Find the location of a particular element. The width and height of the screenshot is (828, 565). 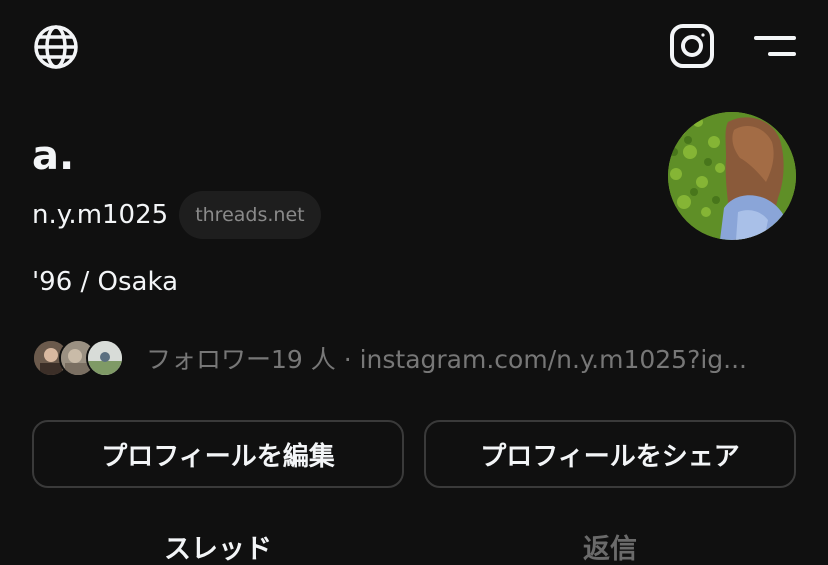

follower-avatars is located at coordinates (79, 358).